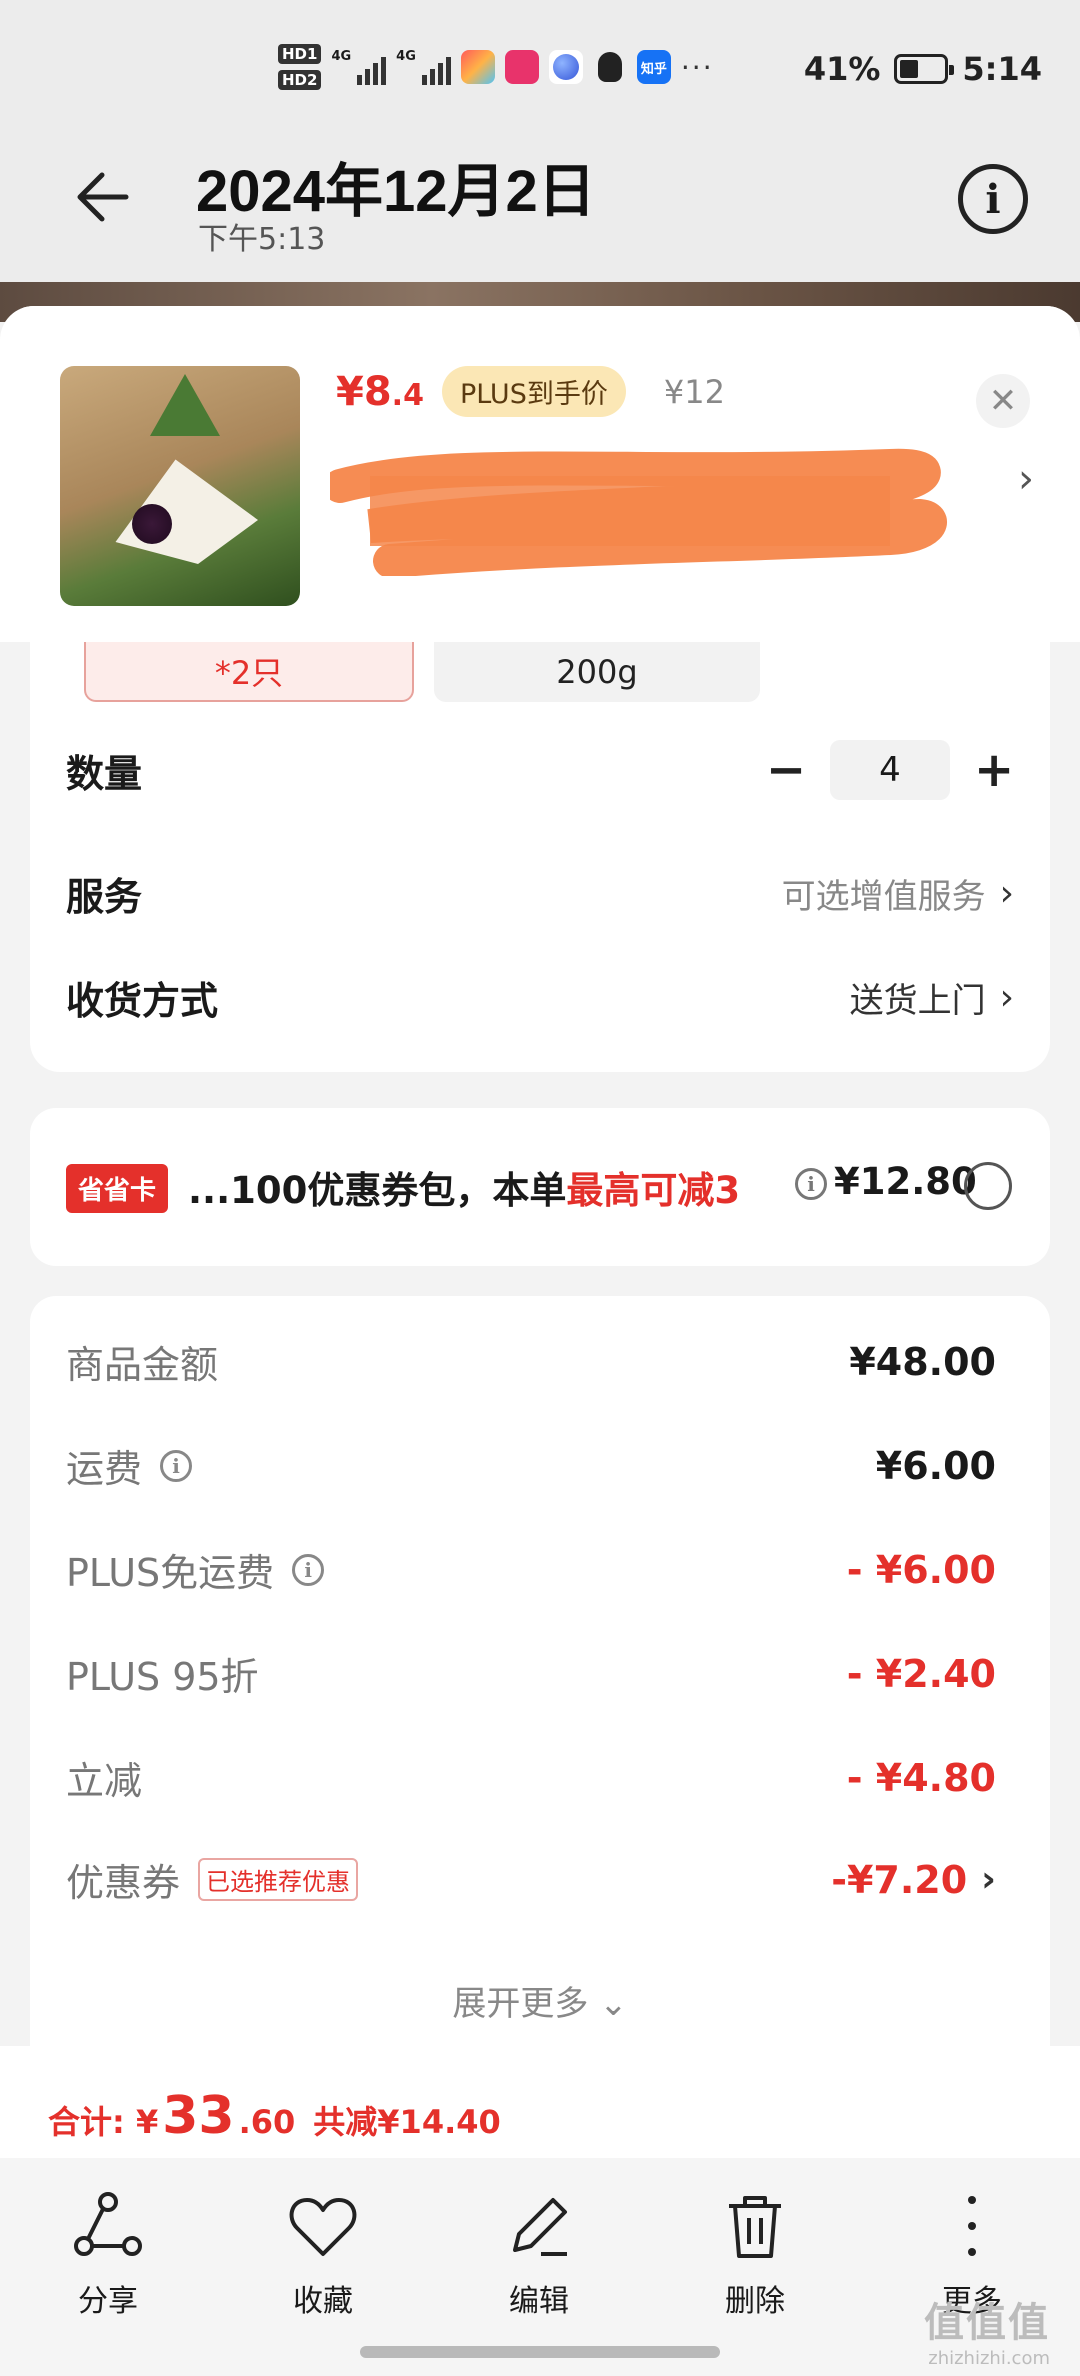 This screenshot has width=1080, height=2376. What do you see at coordinates (1002, 69) in the screenshot?
I see `clock: 5:14` at bounding box center [1002, 69].